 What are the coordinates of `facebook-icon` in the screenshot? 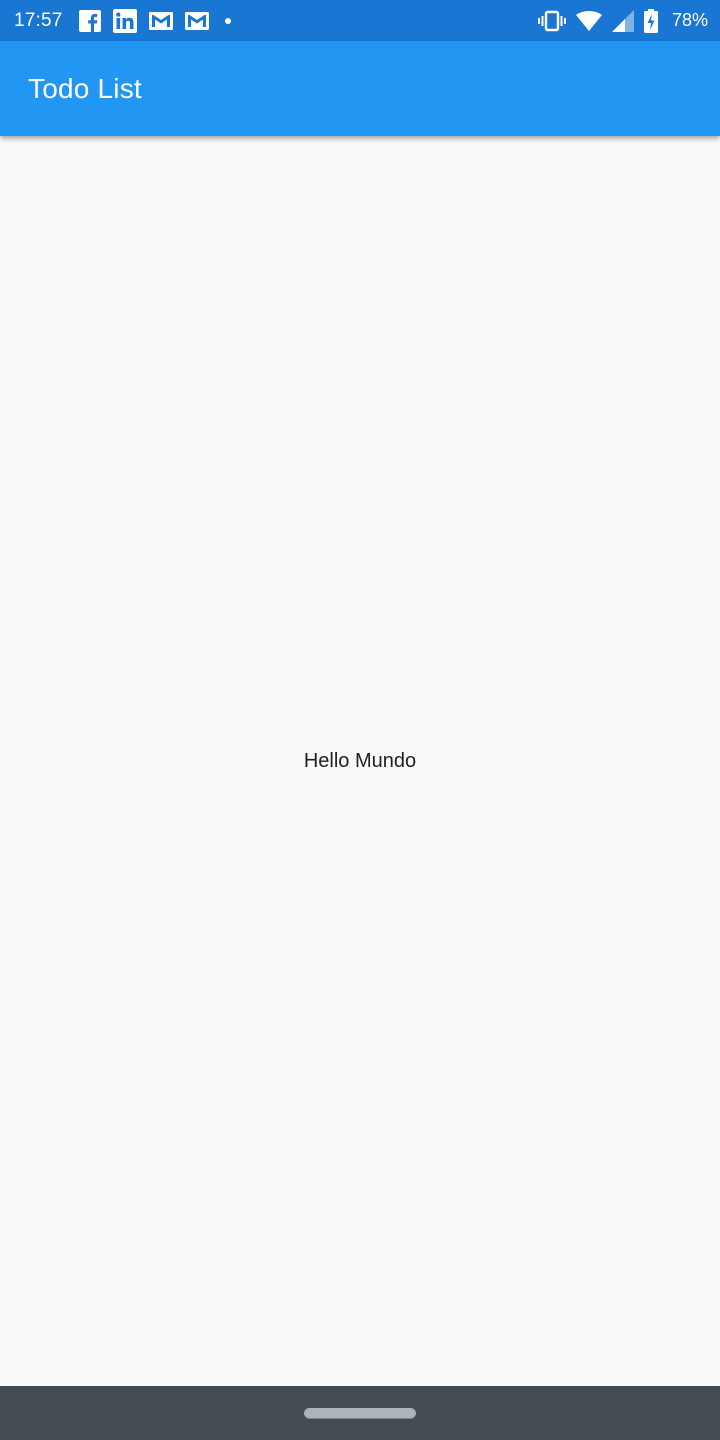 It's located at (89, 20).